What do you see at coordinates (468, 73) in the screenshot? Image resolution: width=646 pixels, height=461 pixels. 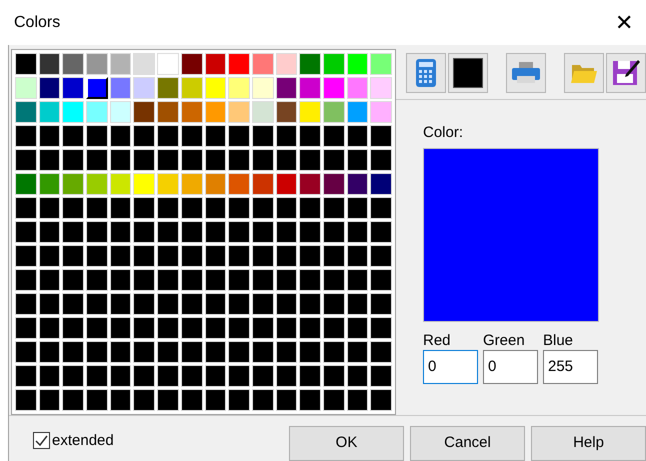 I see `current-color-button` at bounding box center [468, 73].